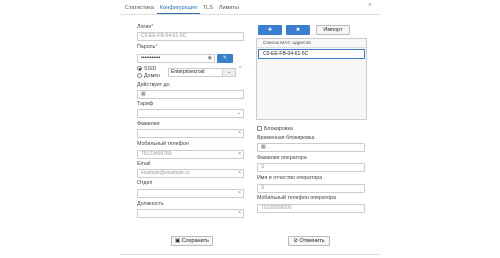  Describe the element at coordinates (282, 158) in the screenshot. I see `operator-surname-label: Фамилия оператора` at that location.